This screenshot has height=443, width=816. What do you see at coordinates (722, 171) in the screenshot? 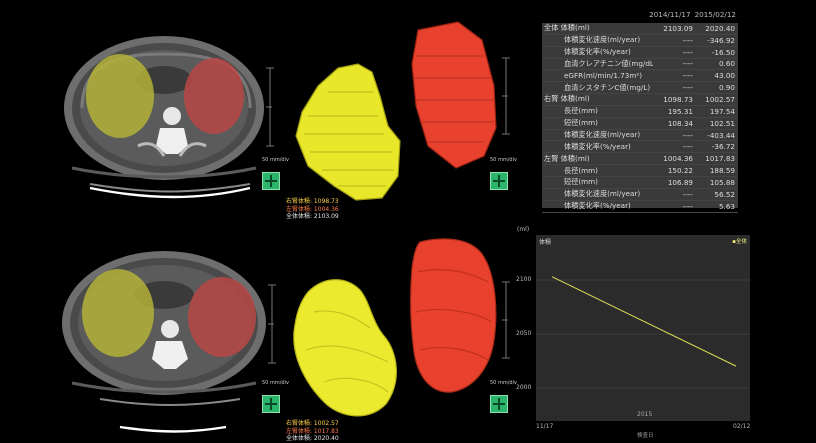
I see `row-value-2: 188.59` at bounding box center [722, 171].